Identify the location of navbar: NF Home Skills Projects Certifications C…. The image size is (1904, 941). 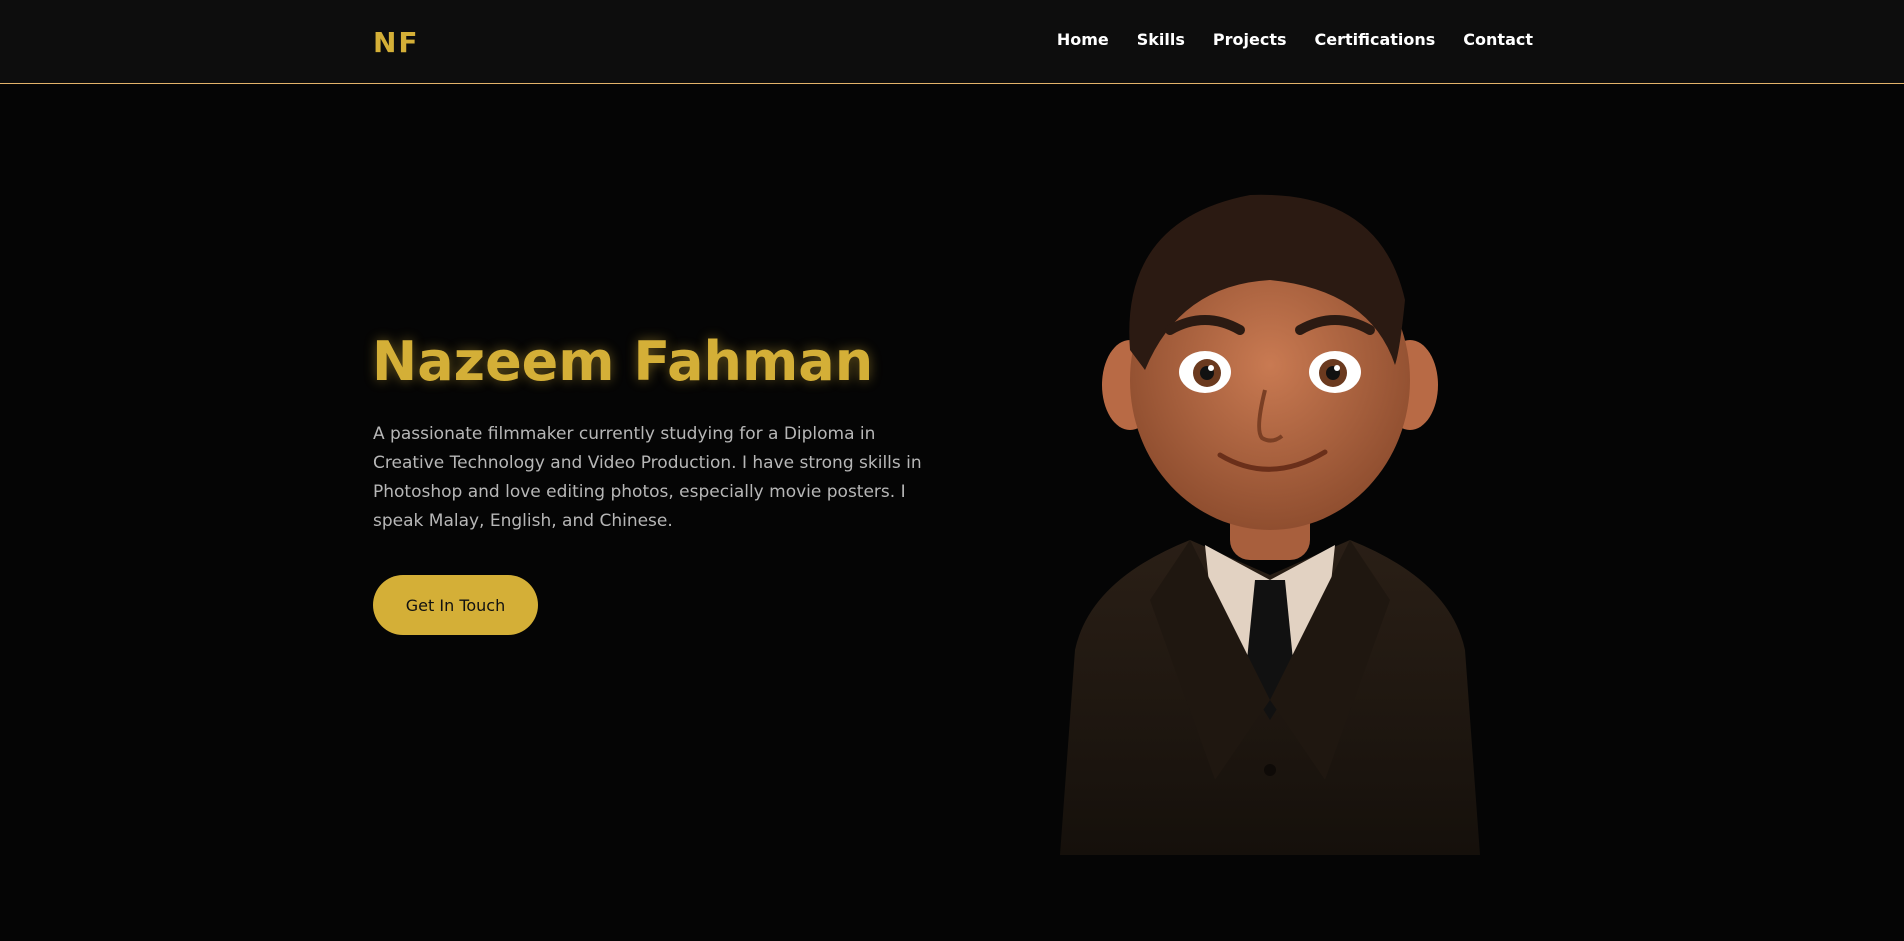
(952, 42).